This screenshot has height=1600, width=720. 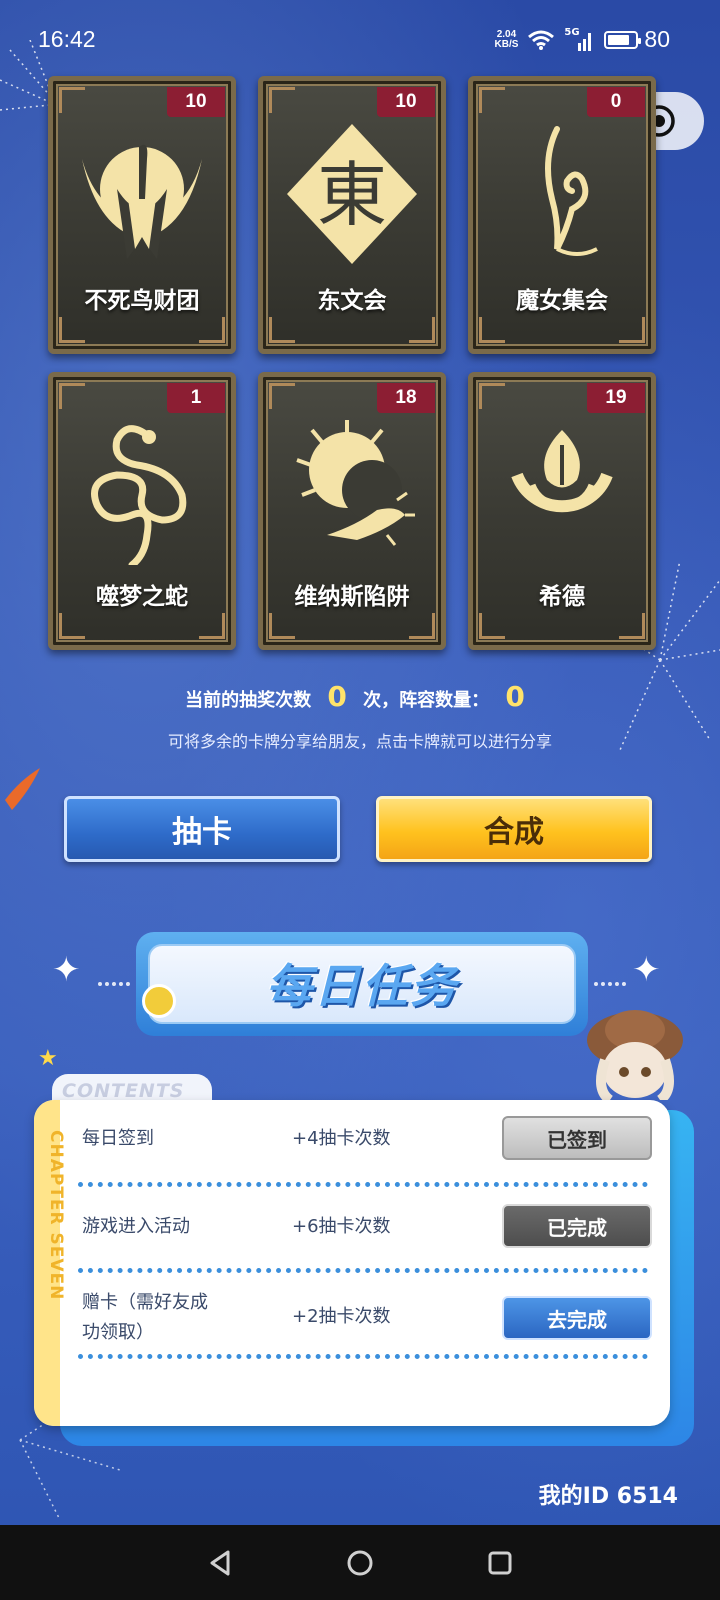 What do you see at coordinates (608, 1496) in the screenshot?
I see `my-id: 我的ID 6514` at bounding box center [608, 1496].